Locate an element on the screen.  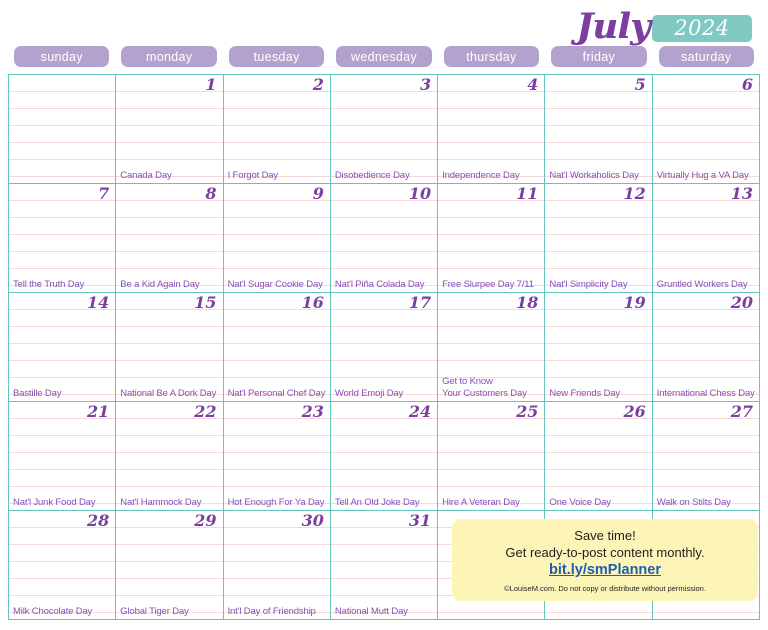
calendar-day-cell: 30 Int'l Day of Friendship is located at coordinates (277, 565).